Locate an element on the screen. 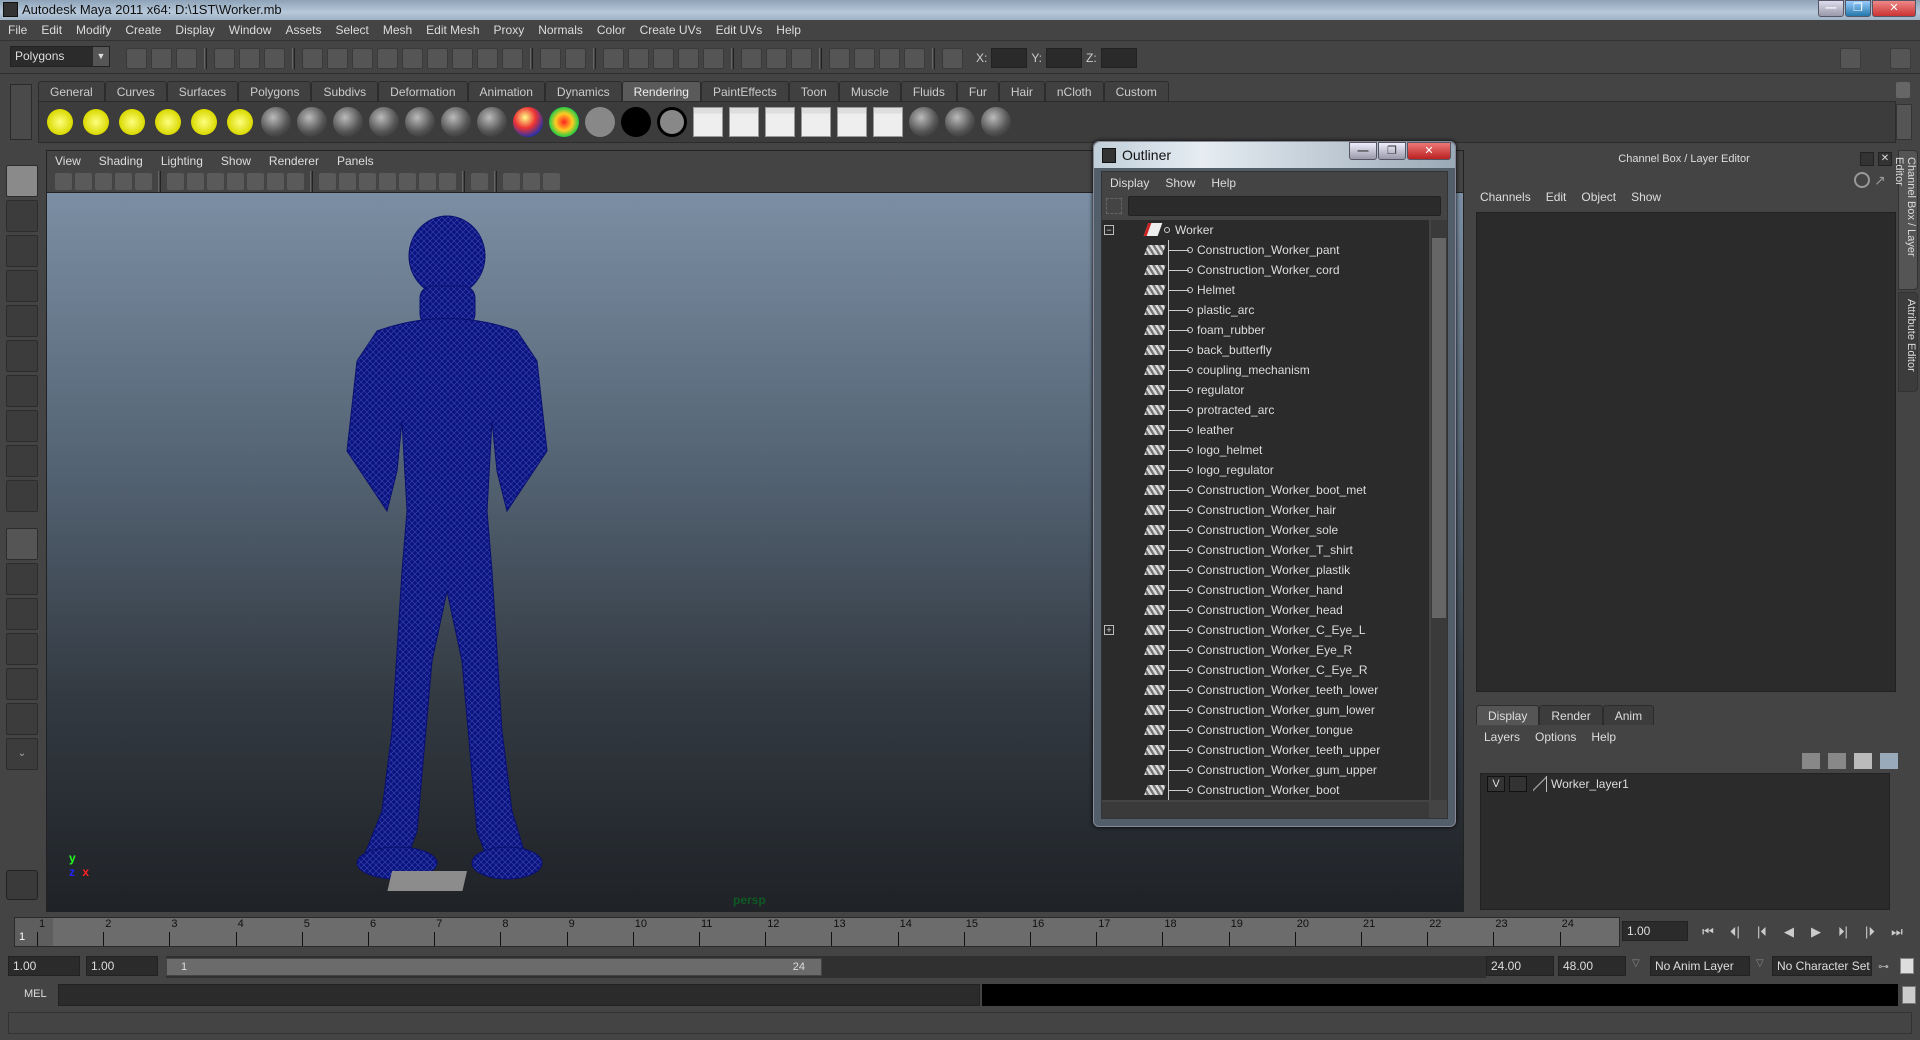 The height and width of the screenshot is (1040, 1920). lambert-shader-icon is located at coordinates (420, 122).